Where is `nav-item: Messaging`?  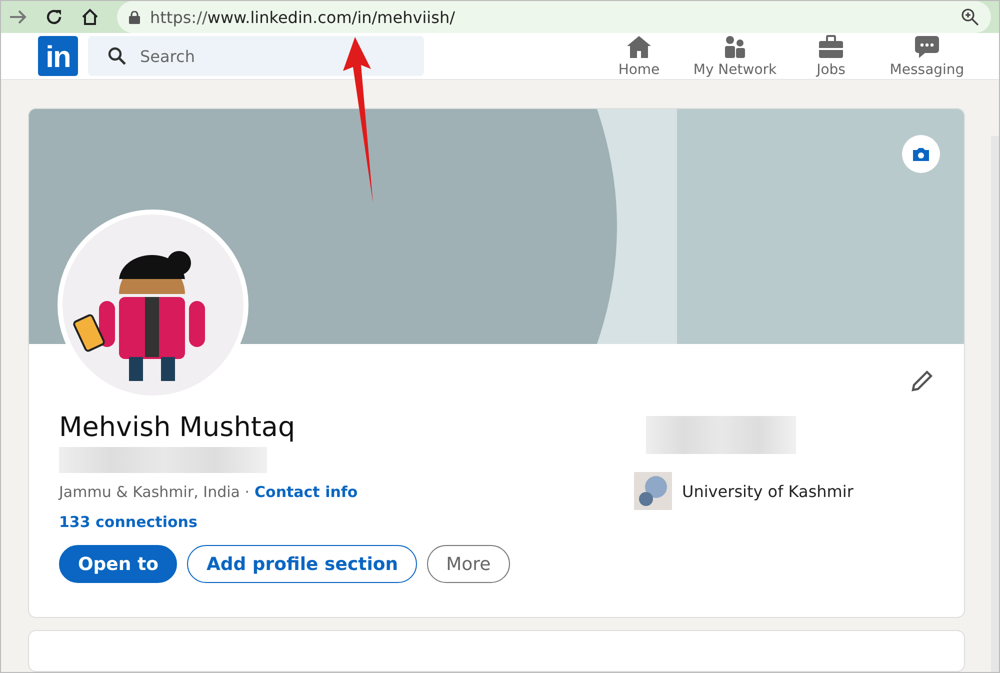
nav-item: Messaging is located at coordinates (927, 56).